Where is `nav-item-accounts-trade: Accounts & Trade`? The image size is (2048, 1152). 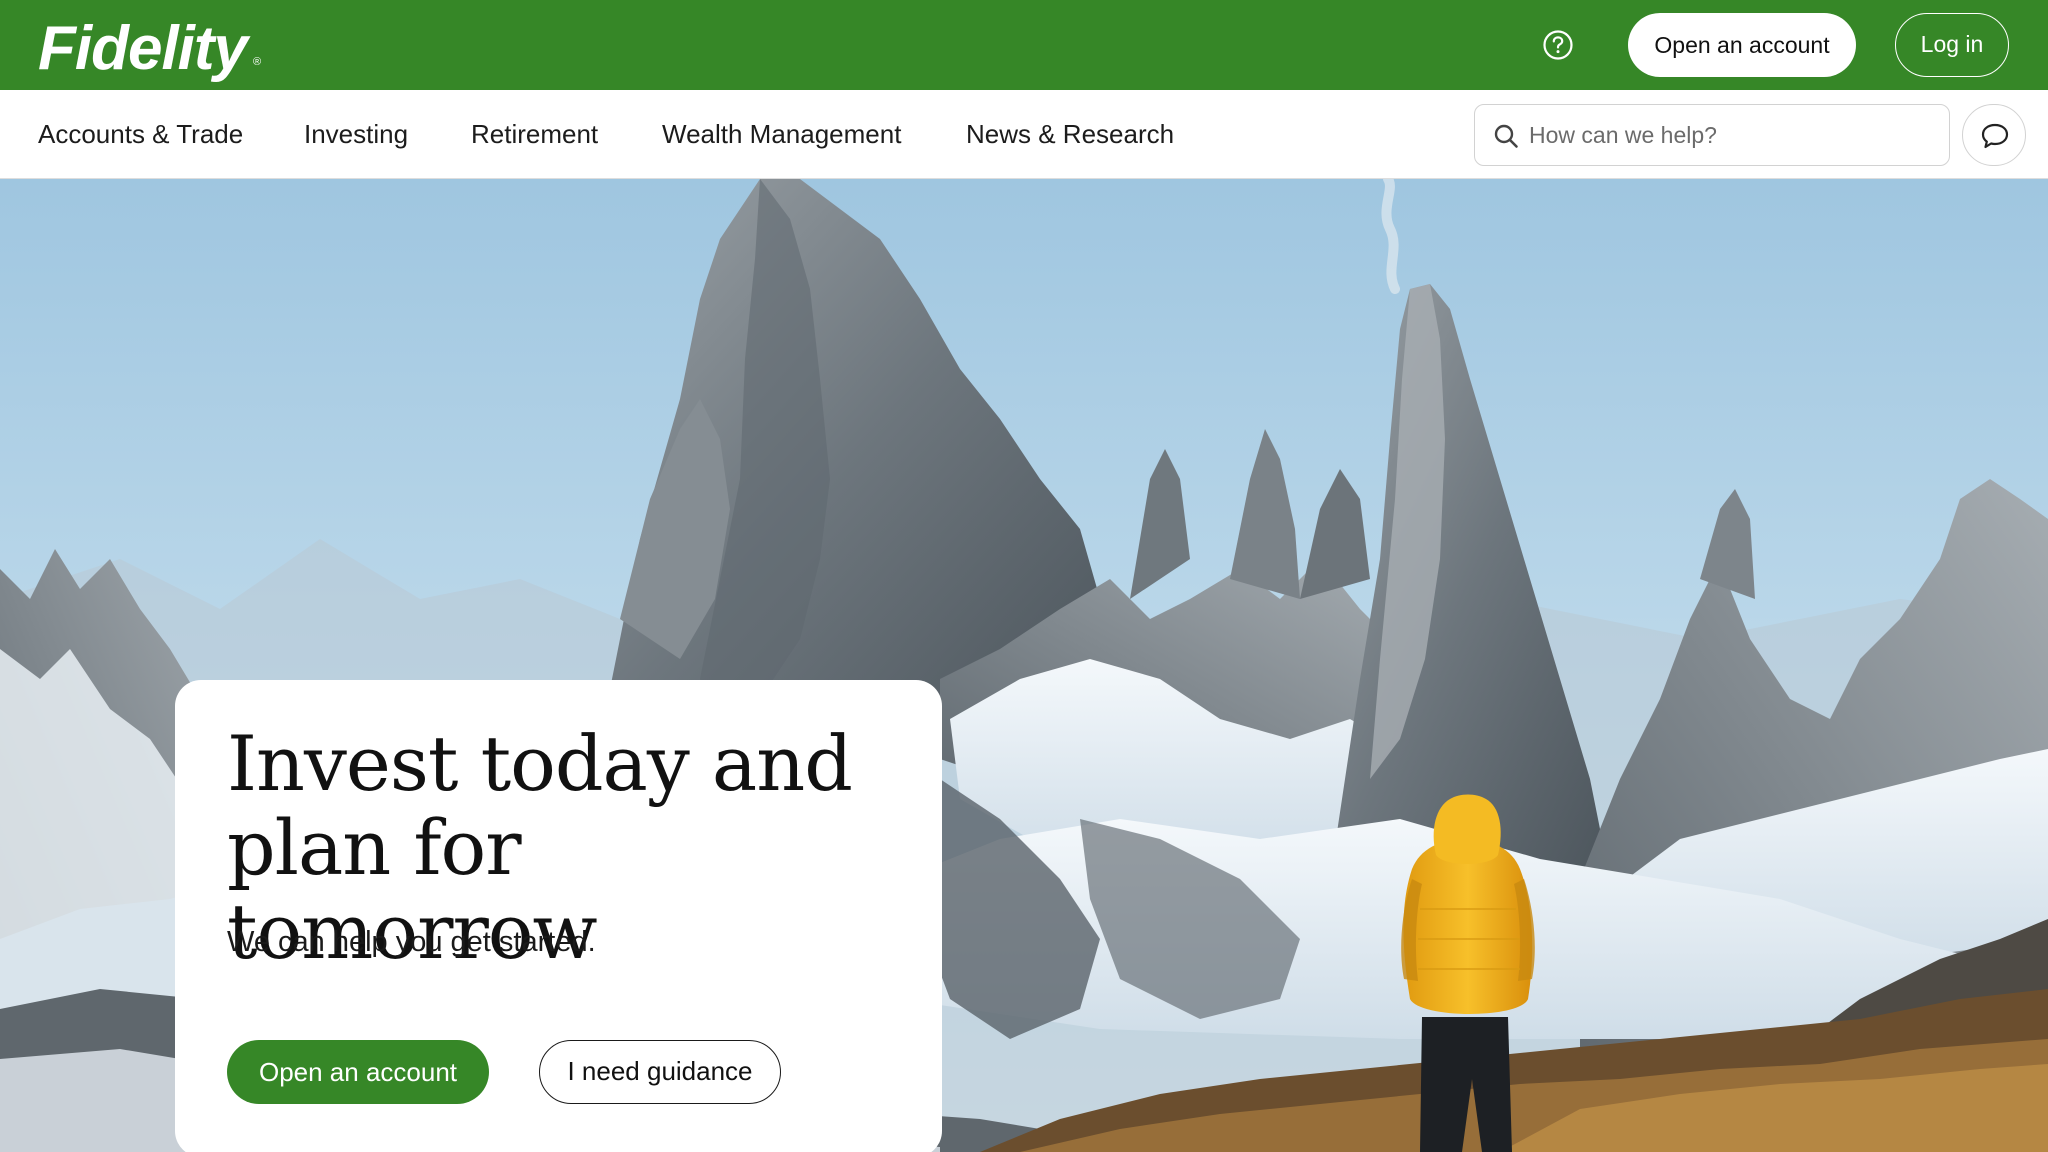 nav-item-accounts-trade: Accounts & Trade is located at coordinates (140, 134).